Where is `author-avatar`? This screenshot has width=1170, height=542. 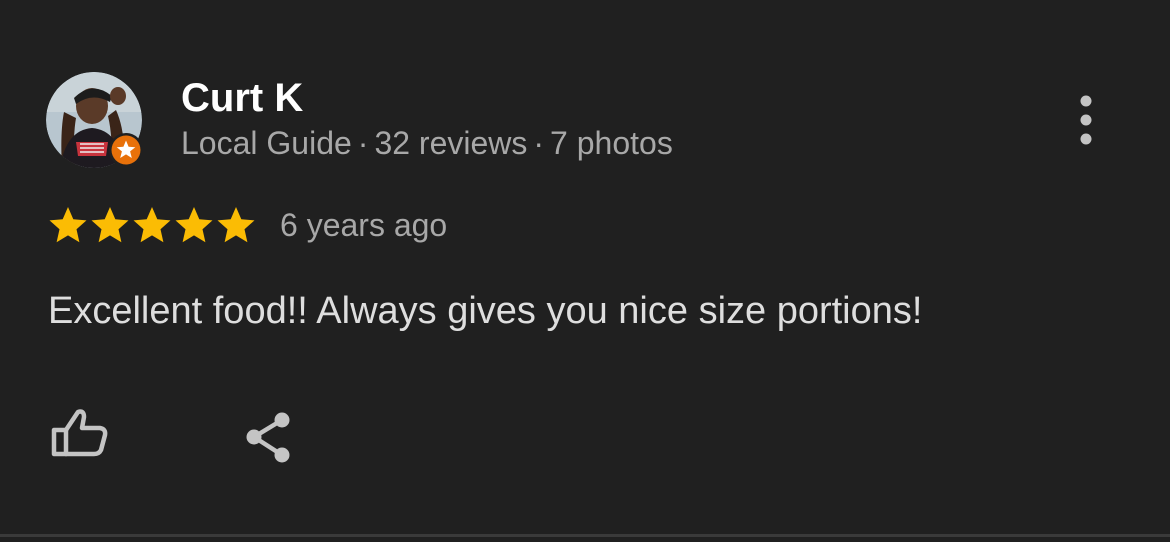 author-avatar is located at coordinates (95, 121).